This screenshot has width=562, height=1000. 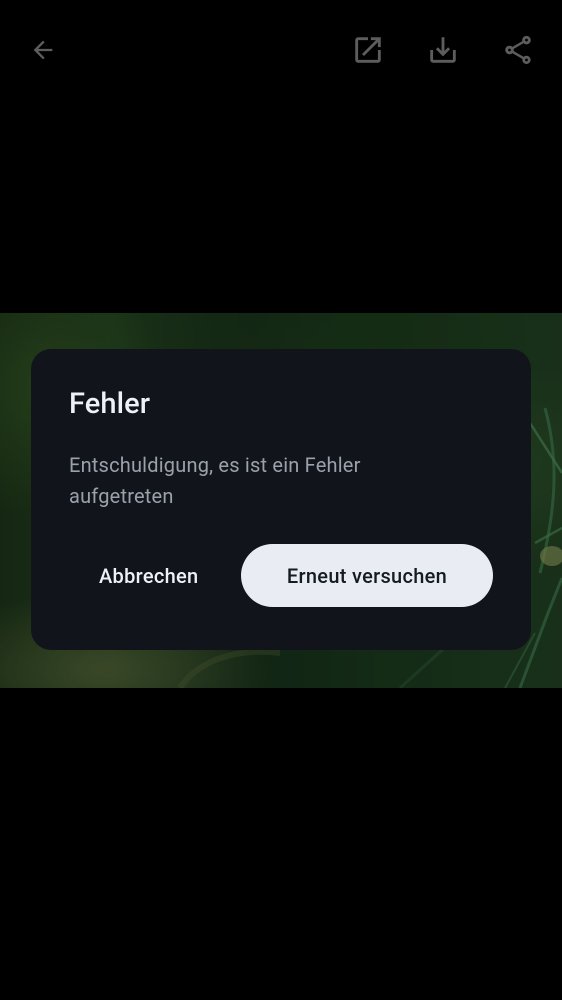 I want to click on share-icon, so click(x=518, y=50).